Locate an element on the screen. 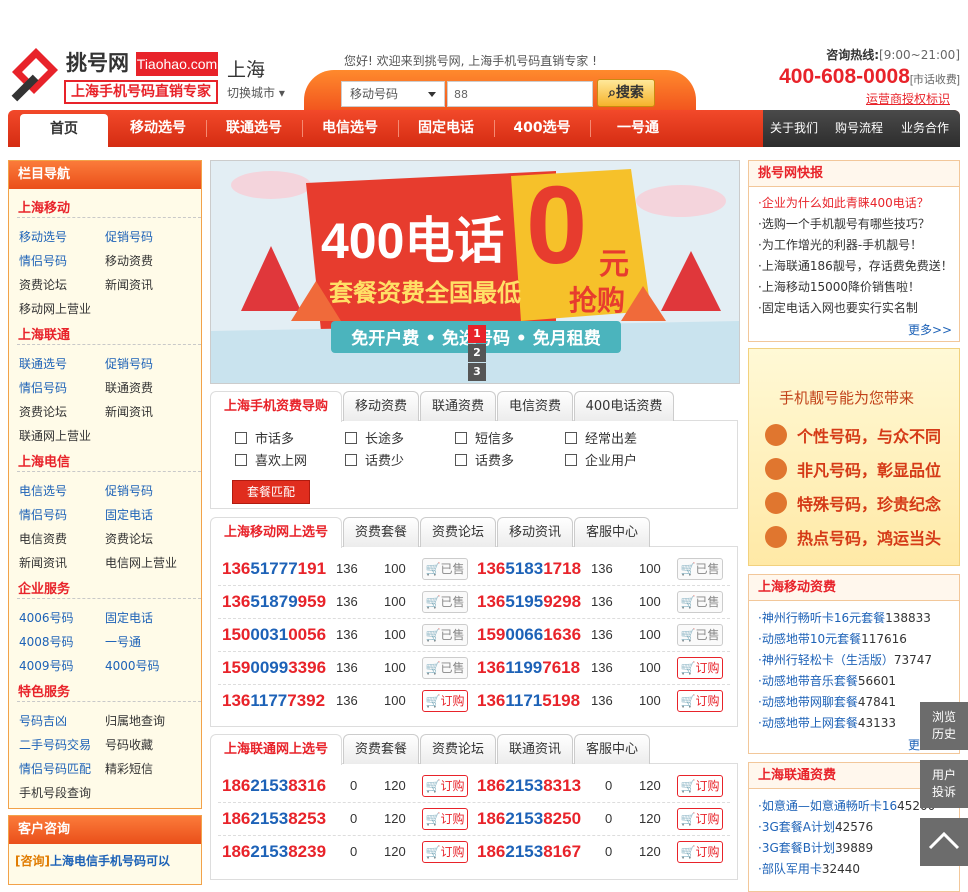  tab-mobile-forum: 资费论坛 is located at coordinates (458, 532).